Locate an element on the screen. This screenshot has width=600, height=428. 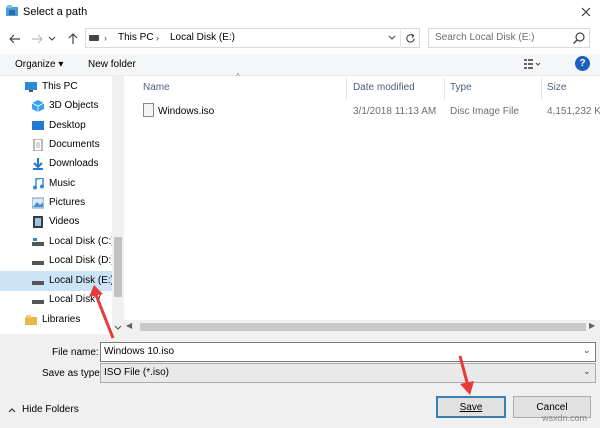
music-icon is located at coordinates (38, 183).